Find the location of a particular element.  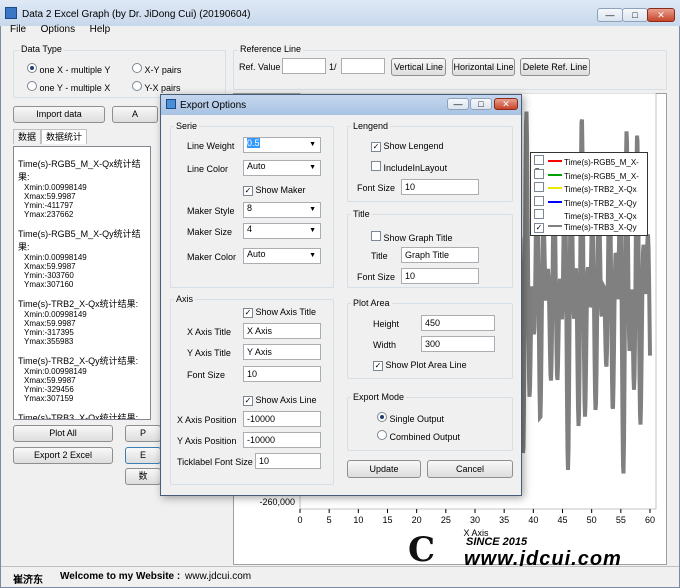

line-color-select: Auto is located at coordinates (282, 168).